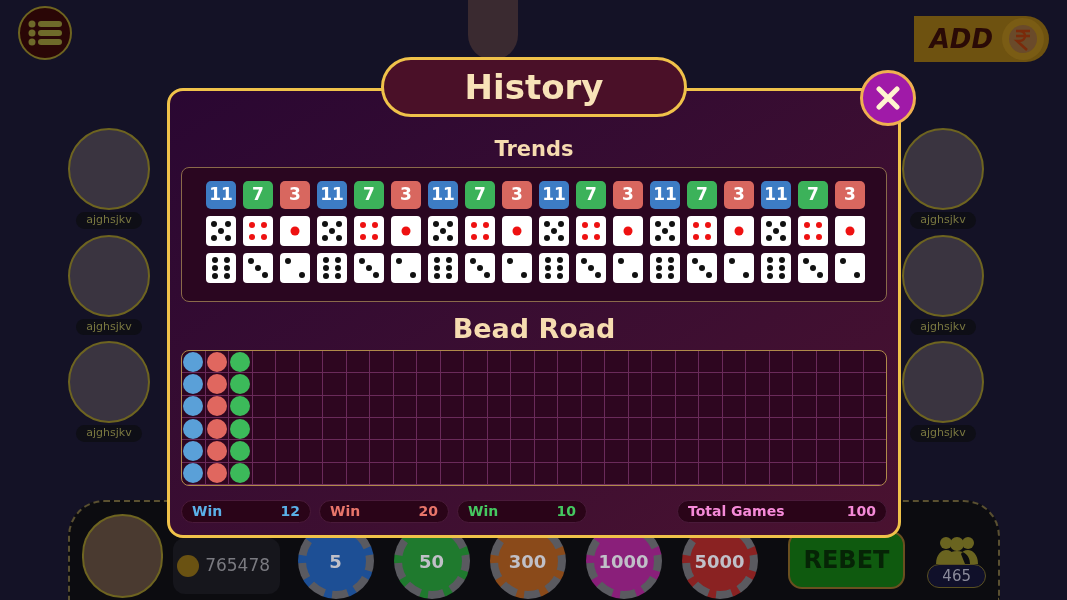 This screenshot has height=600, width=1067. What do you see at coordinates (534, 329) in the screenshot?
I see `bead-road-heading: Bead Road` at bounding box center [534, 329].